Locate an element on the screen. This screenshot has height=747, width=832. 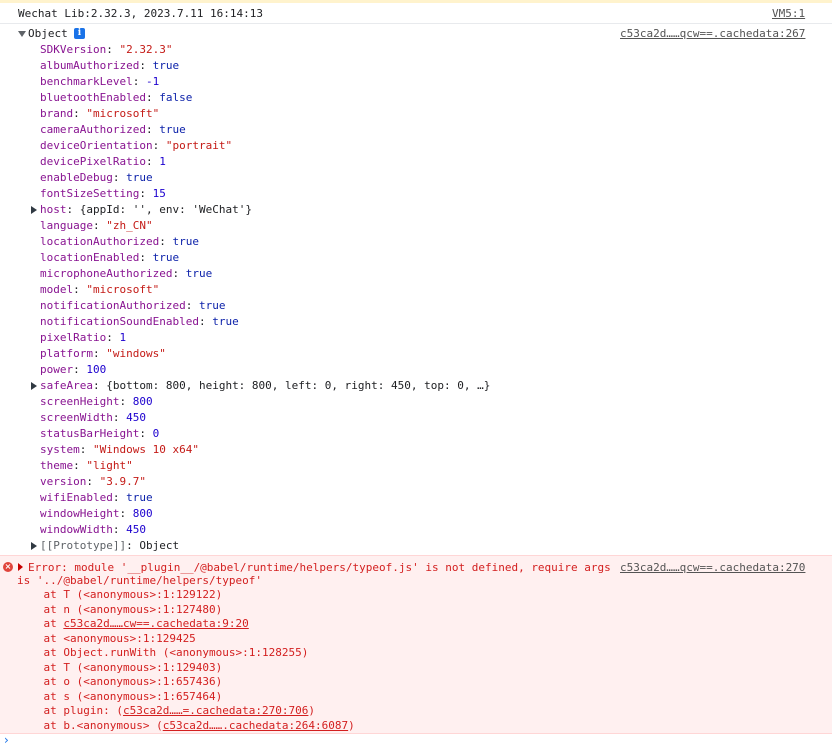
stack-frame-suffix: ) is located at coordinates (312, 710).